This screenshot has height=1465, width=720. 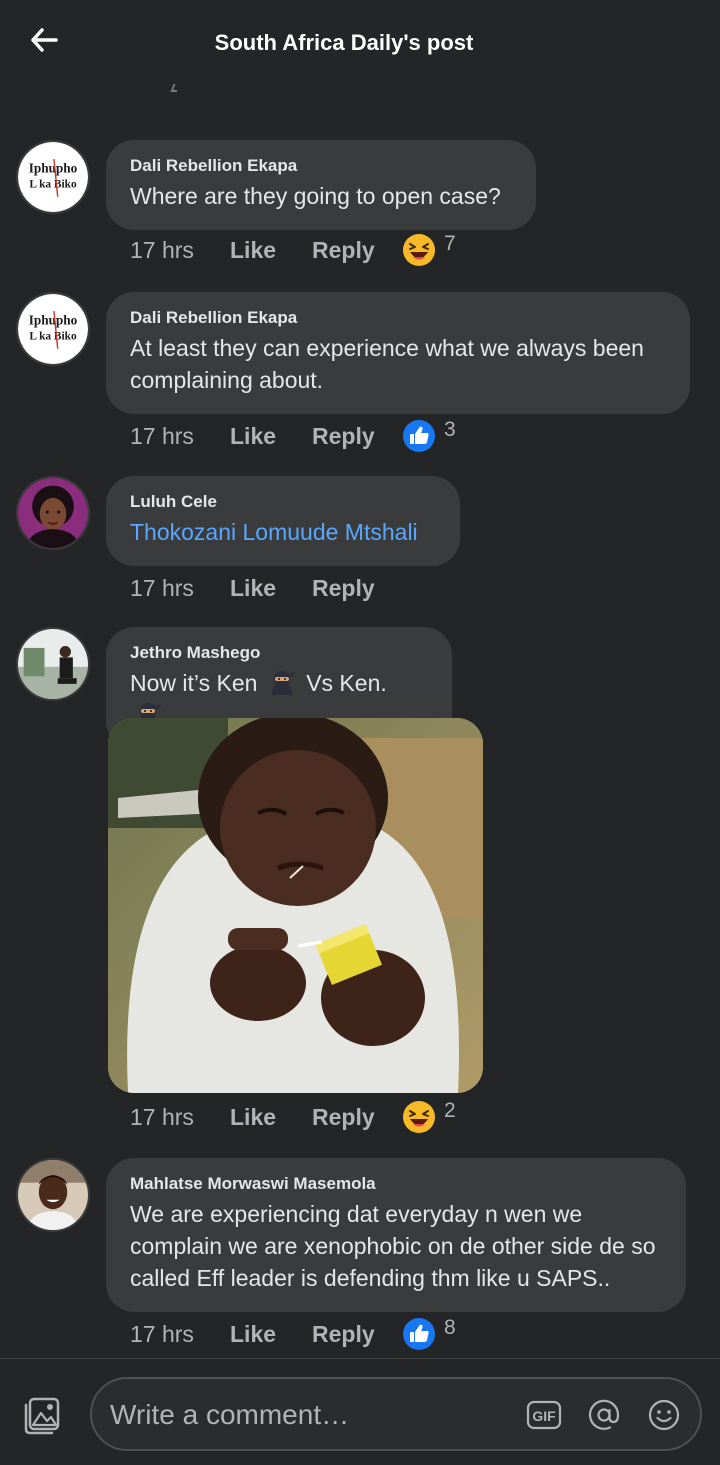 I want to click on comment-bubble: Luluh Cele Thokozani Lomuude Mtshali, so click(x=283, y=521).